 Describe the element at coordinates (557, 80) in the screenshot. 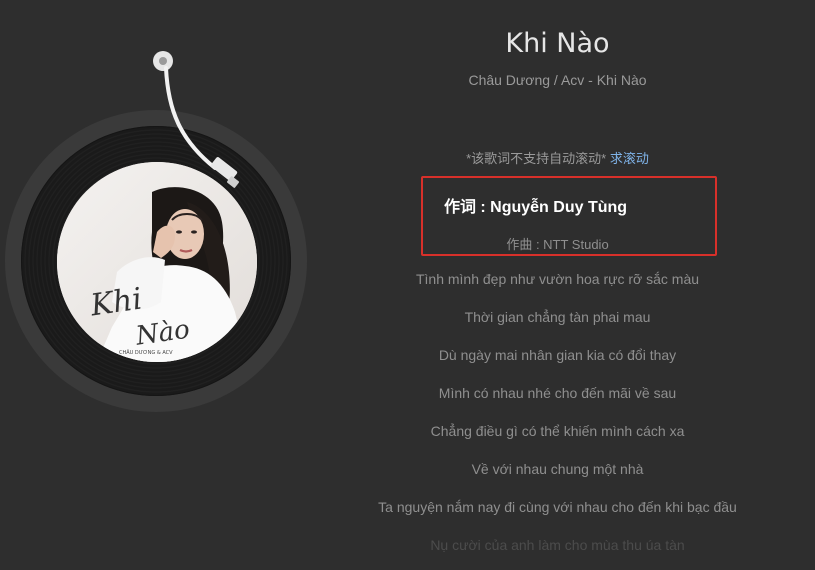

I see `song-artist-album: Châu Dương / Acv - Khi Nào` at that location.